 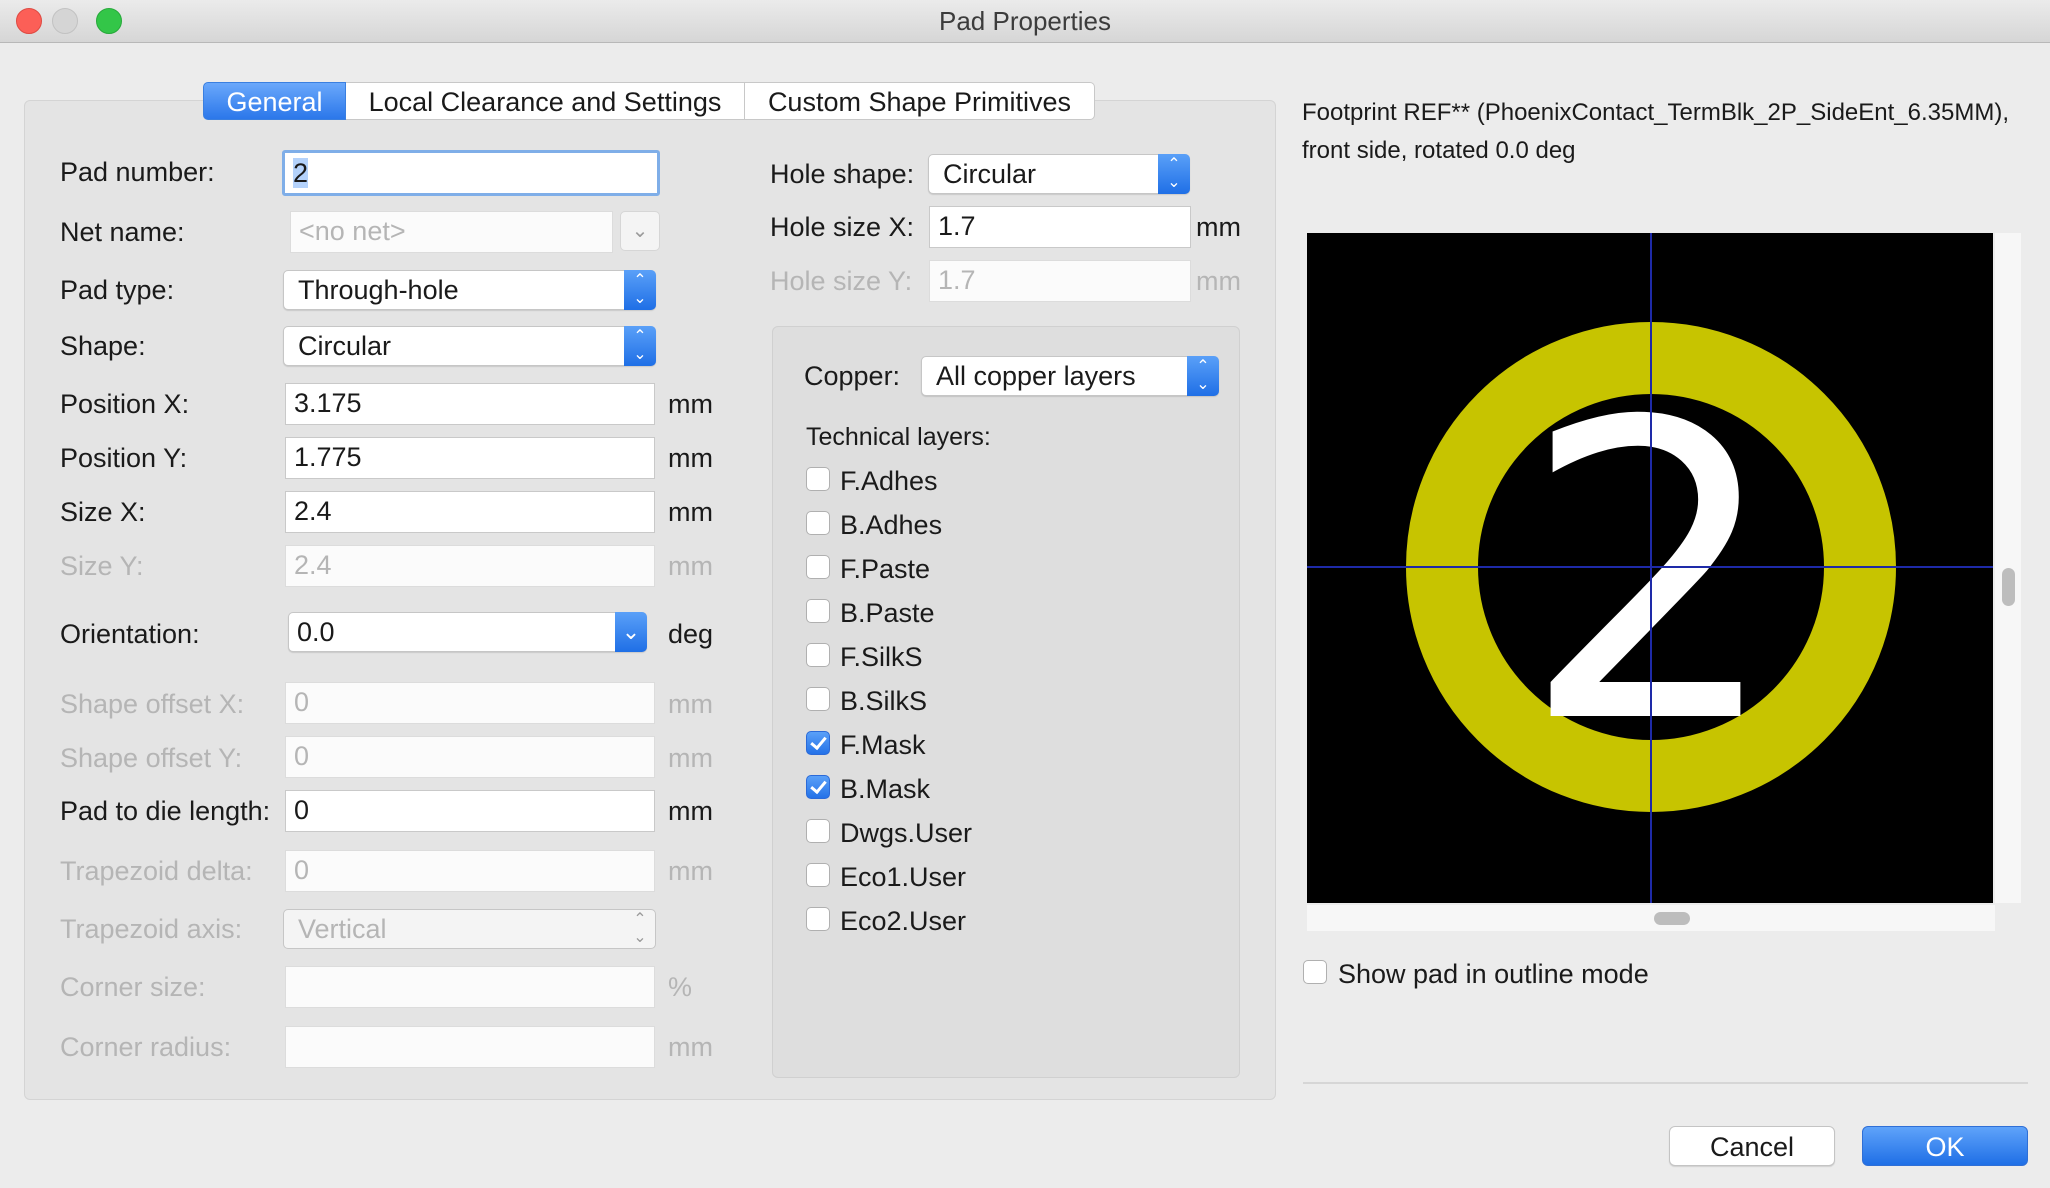 What do you see at coordinates (1672, 918) in the screenshot?
I see `preview-horizontal-scroll-thumb` at bounding box center [1672, 918].